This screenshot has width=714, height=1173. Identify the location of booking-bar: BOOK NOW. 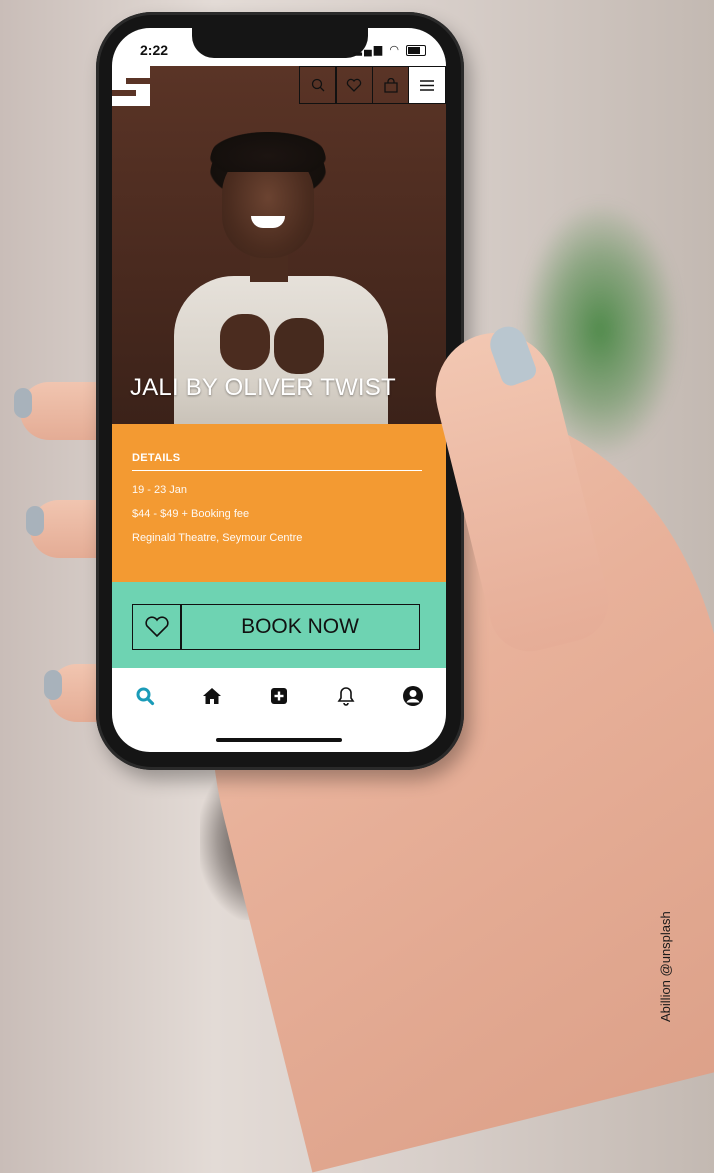
(279, 625).